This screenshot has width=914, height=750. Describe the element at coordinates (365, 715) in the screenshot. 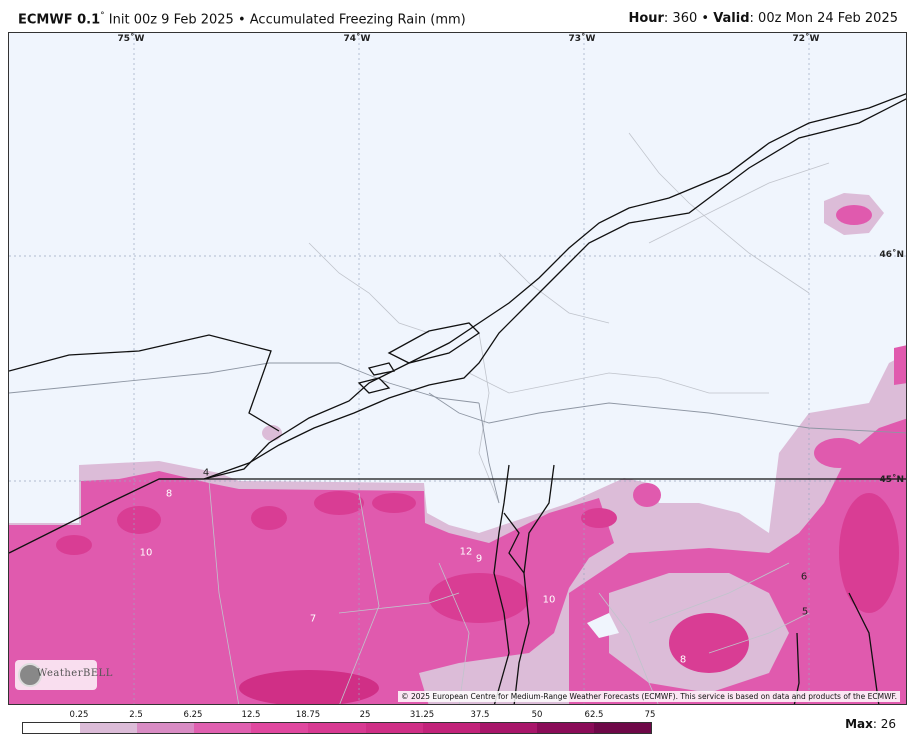

I see `legend-label: 25` at that location.